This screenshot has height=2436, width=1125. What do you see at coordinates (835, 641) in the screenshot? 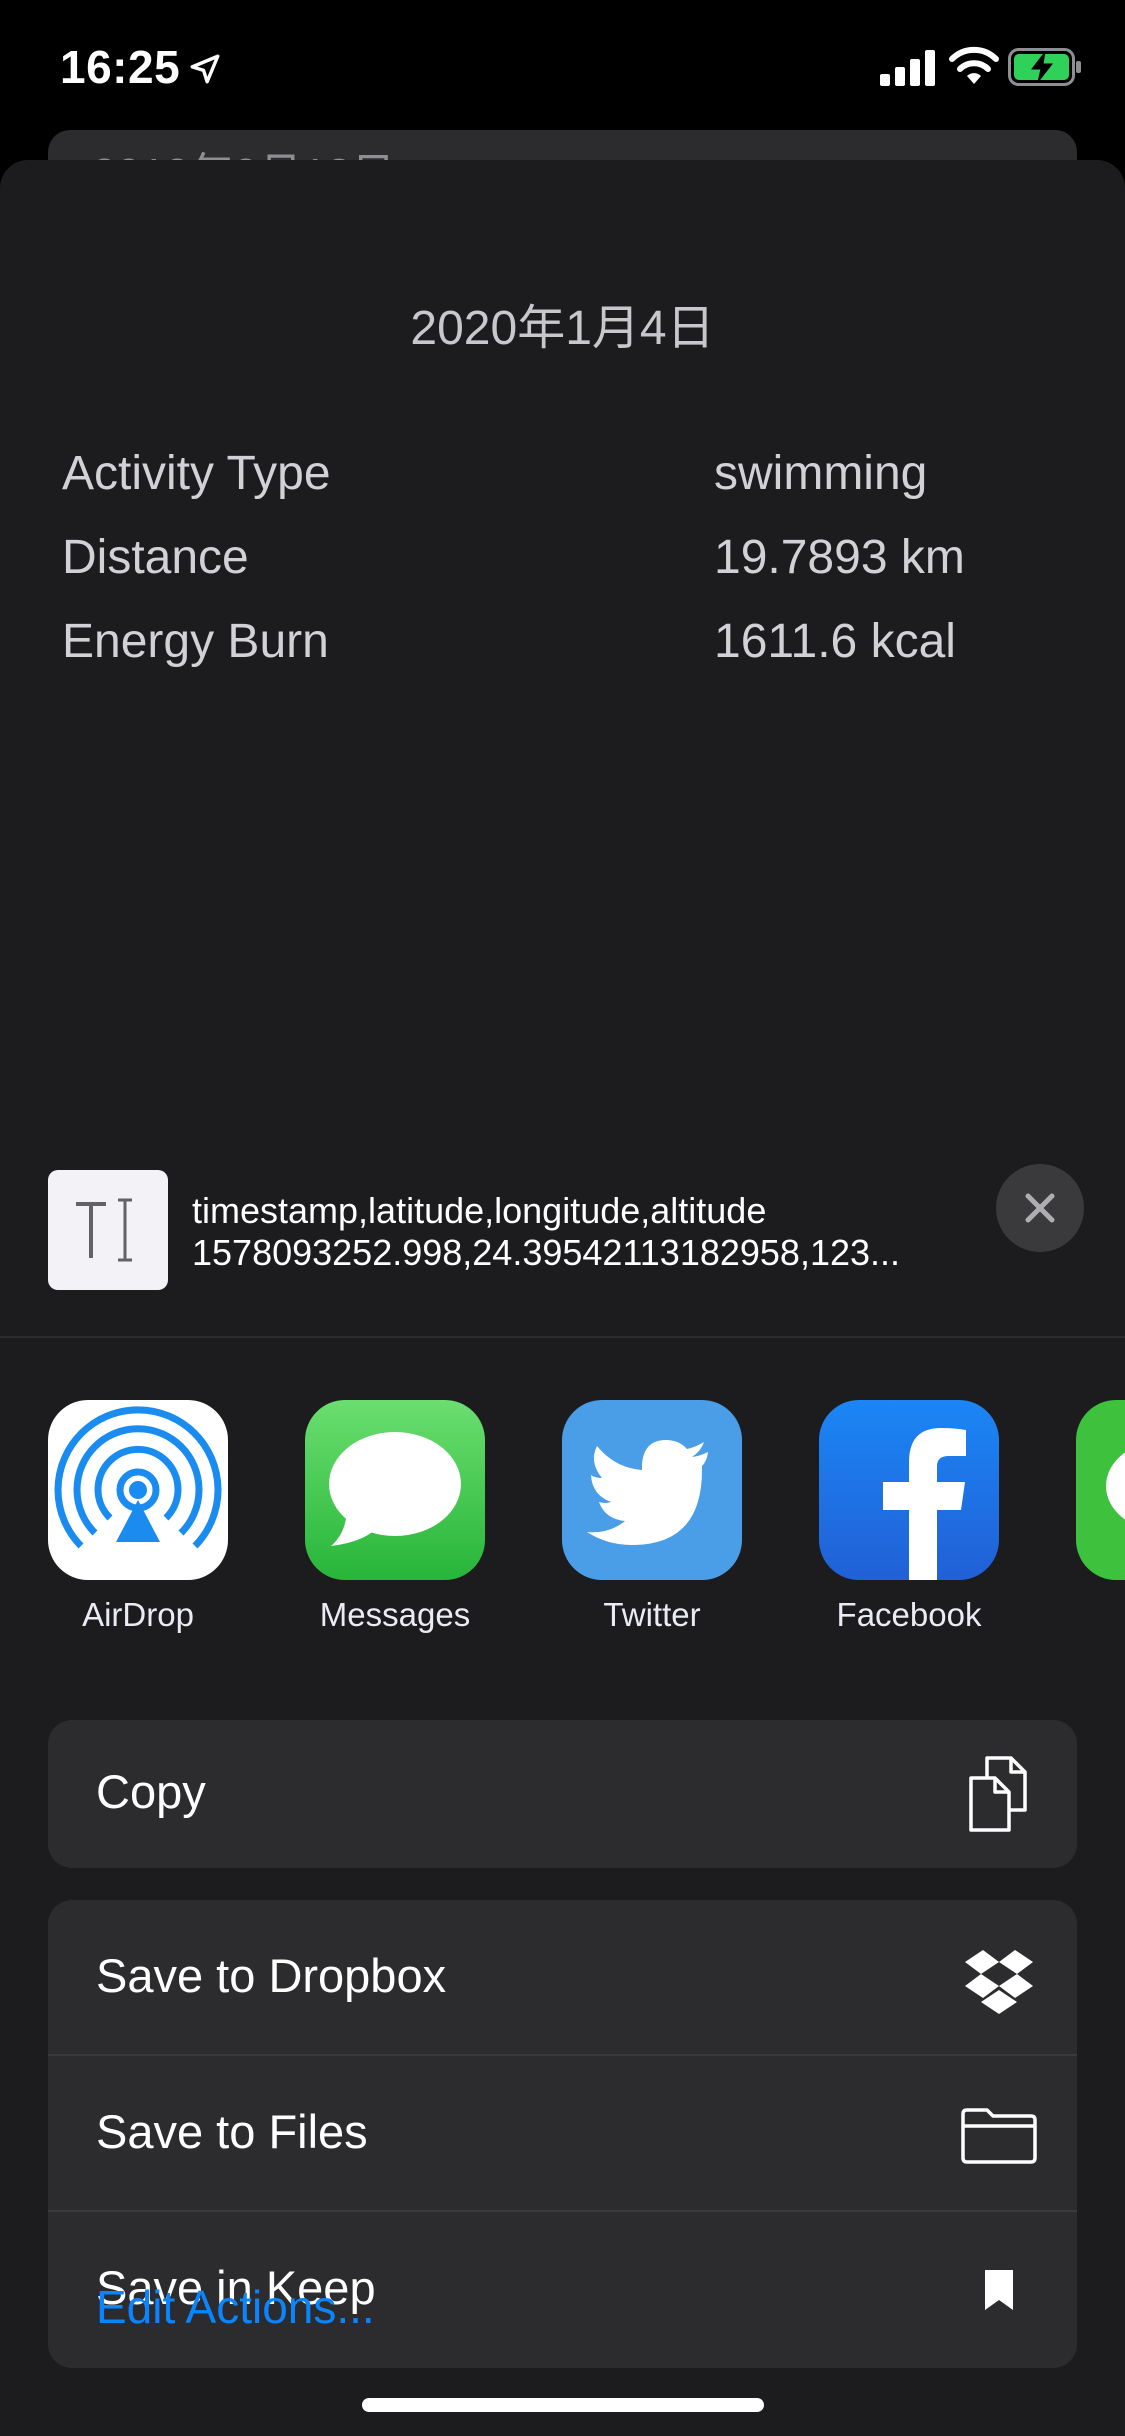
I see `energy-burn-value: 1611.6 kcal` at bounding box center [835, 641].